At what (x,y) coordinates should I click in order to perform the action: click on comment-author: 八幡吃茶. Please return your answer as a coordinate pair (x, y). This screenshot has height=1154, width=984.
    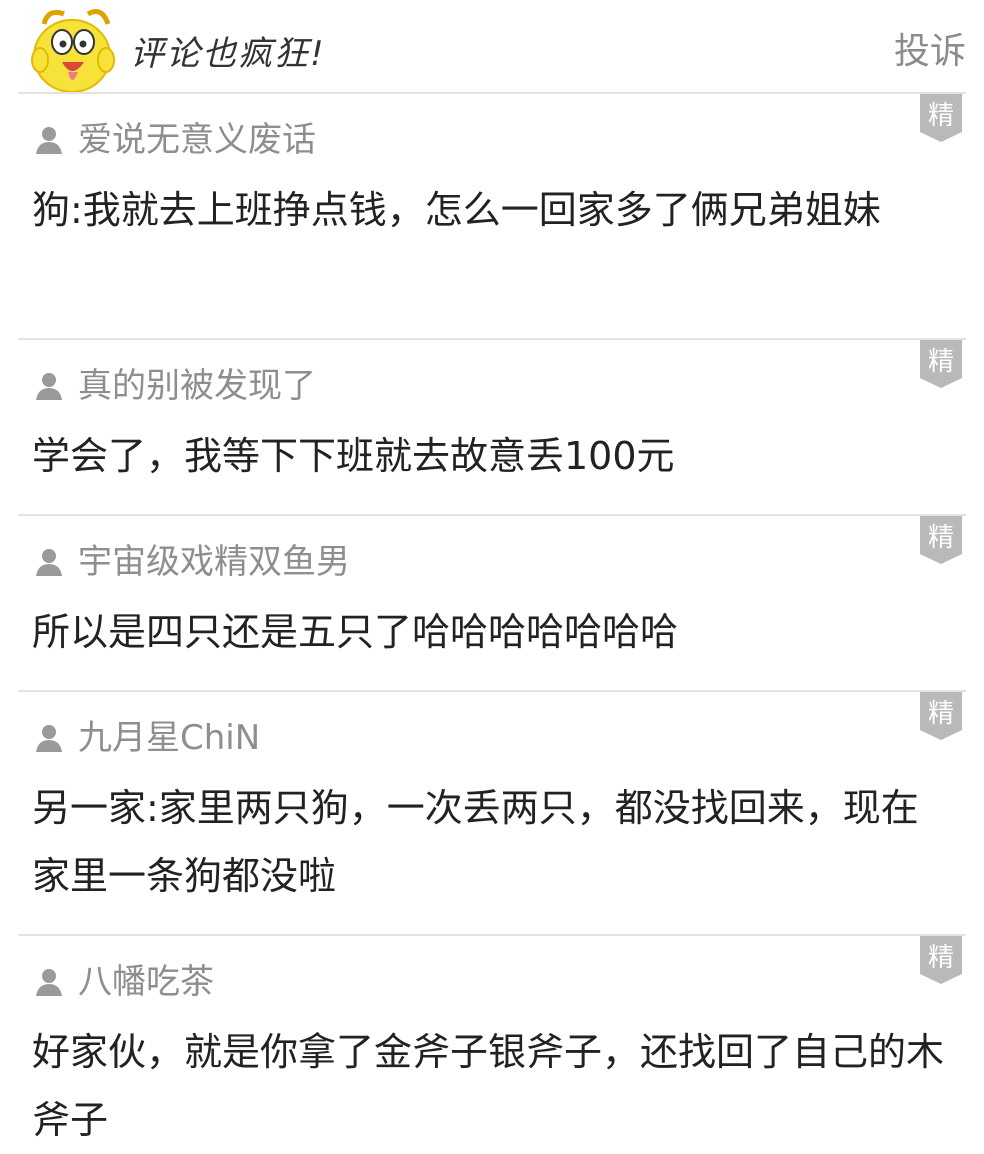
    Looking at the image, I should click on (124, 982).